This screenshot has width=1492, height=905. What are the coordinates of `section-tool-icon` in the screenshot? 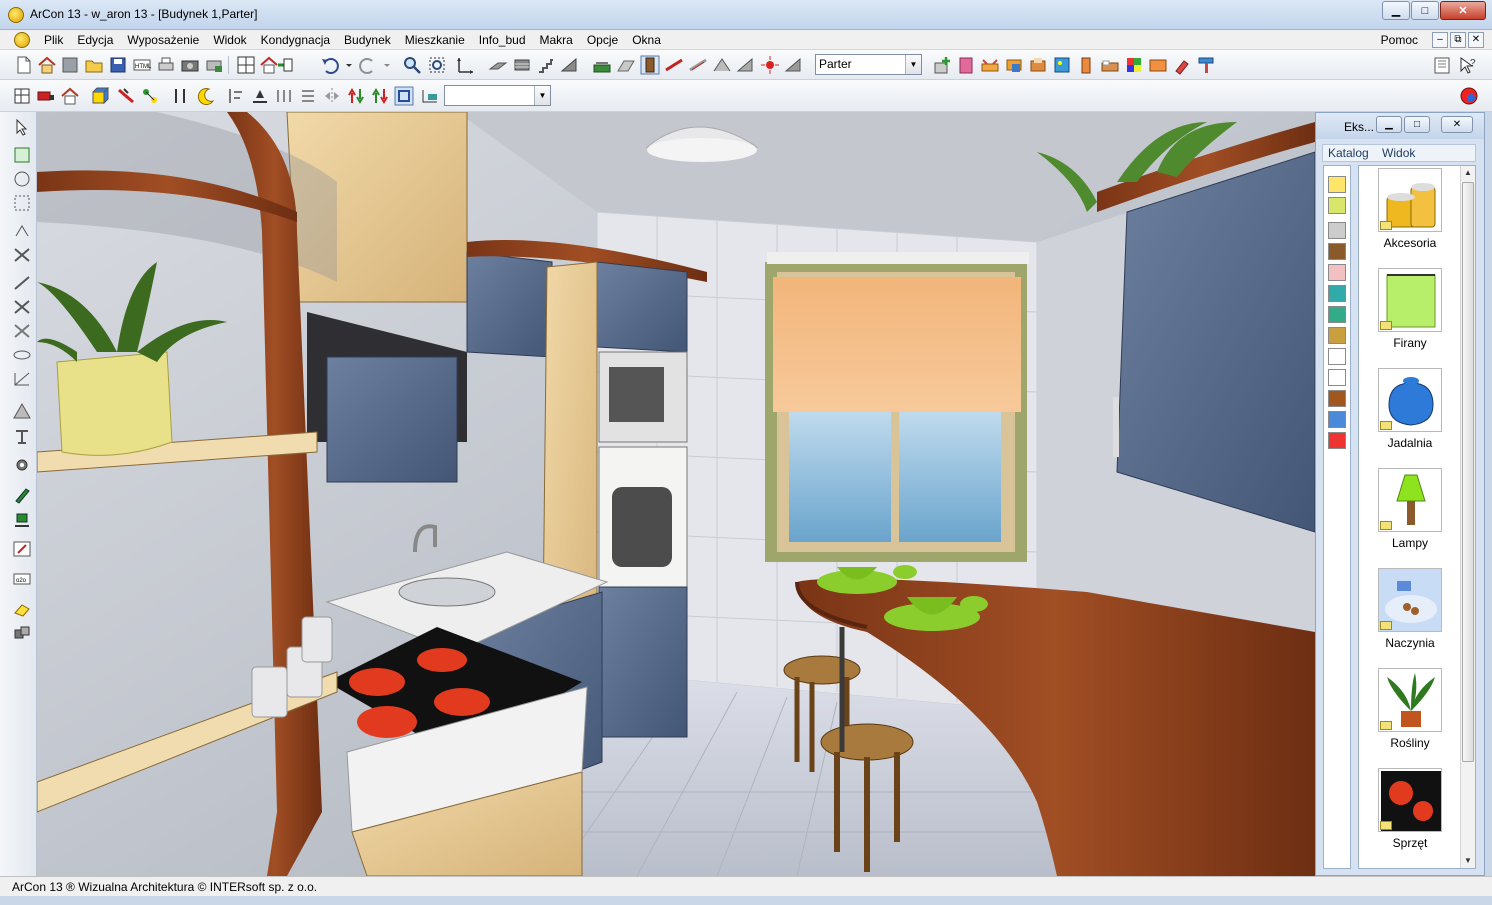 It's located at (794, 65).